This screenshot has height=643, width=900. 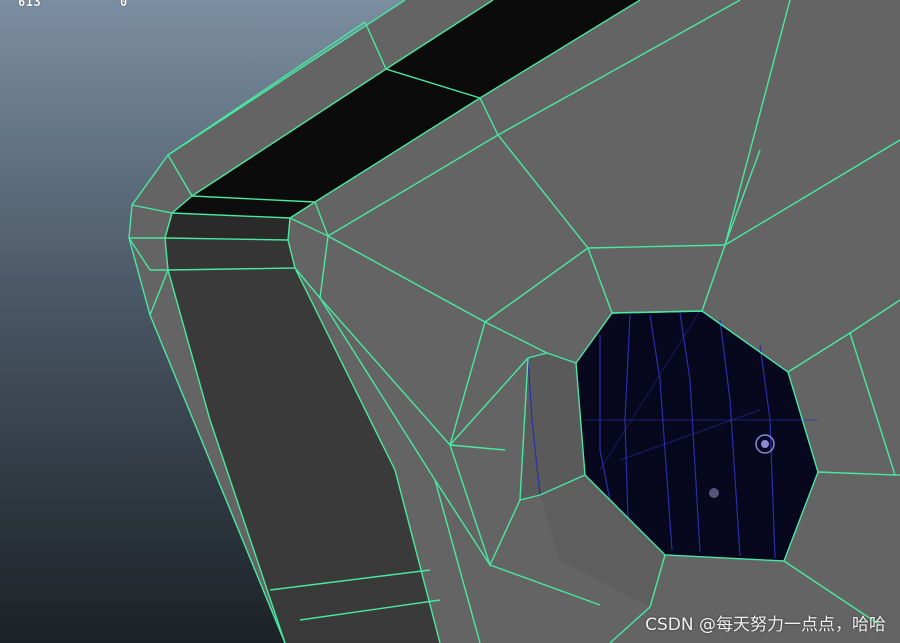 What do you see at coordinates (30, 4) in the screenshot?
I see `hud-readout-left: 613` at bounding box center [30, 4].